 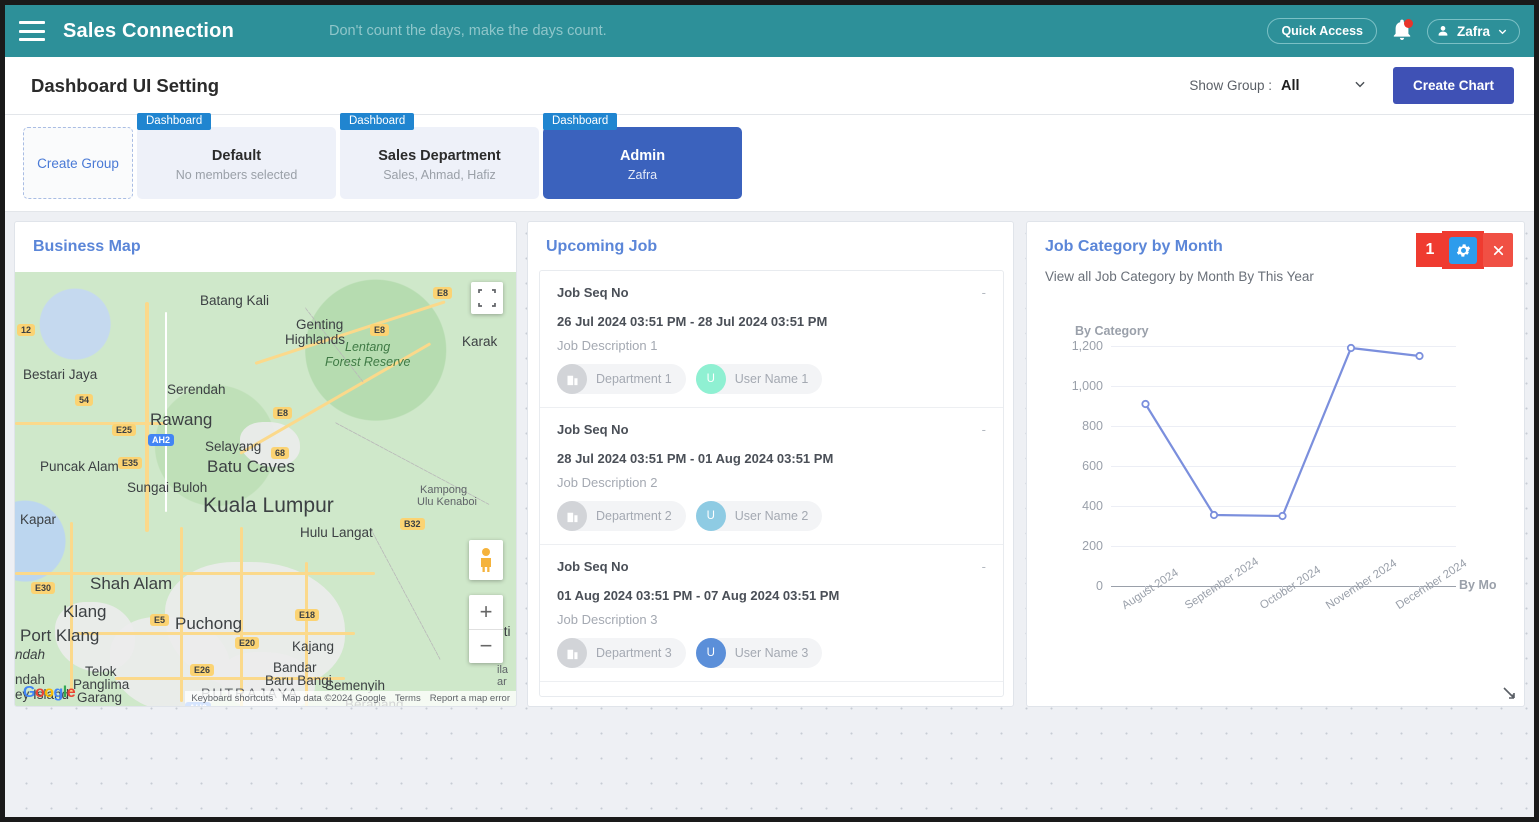 I want to click on annotation-step-badge: 1, so click(x=1430, y=250).